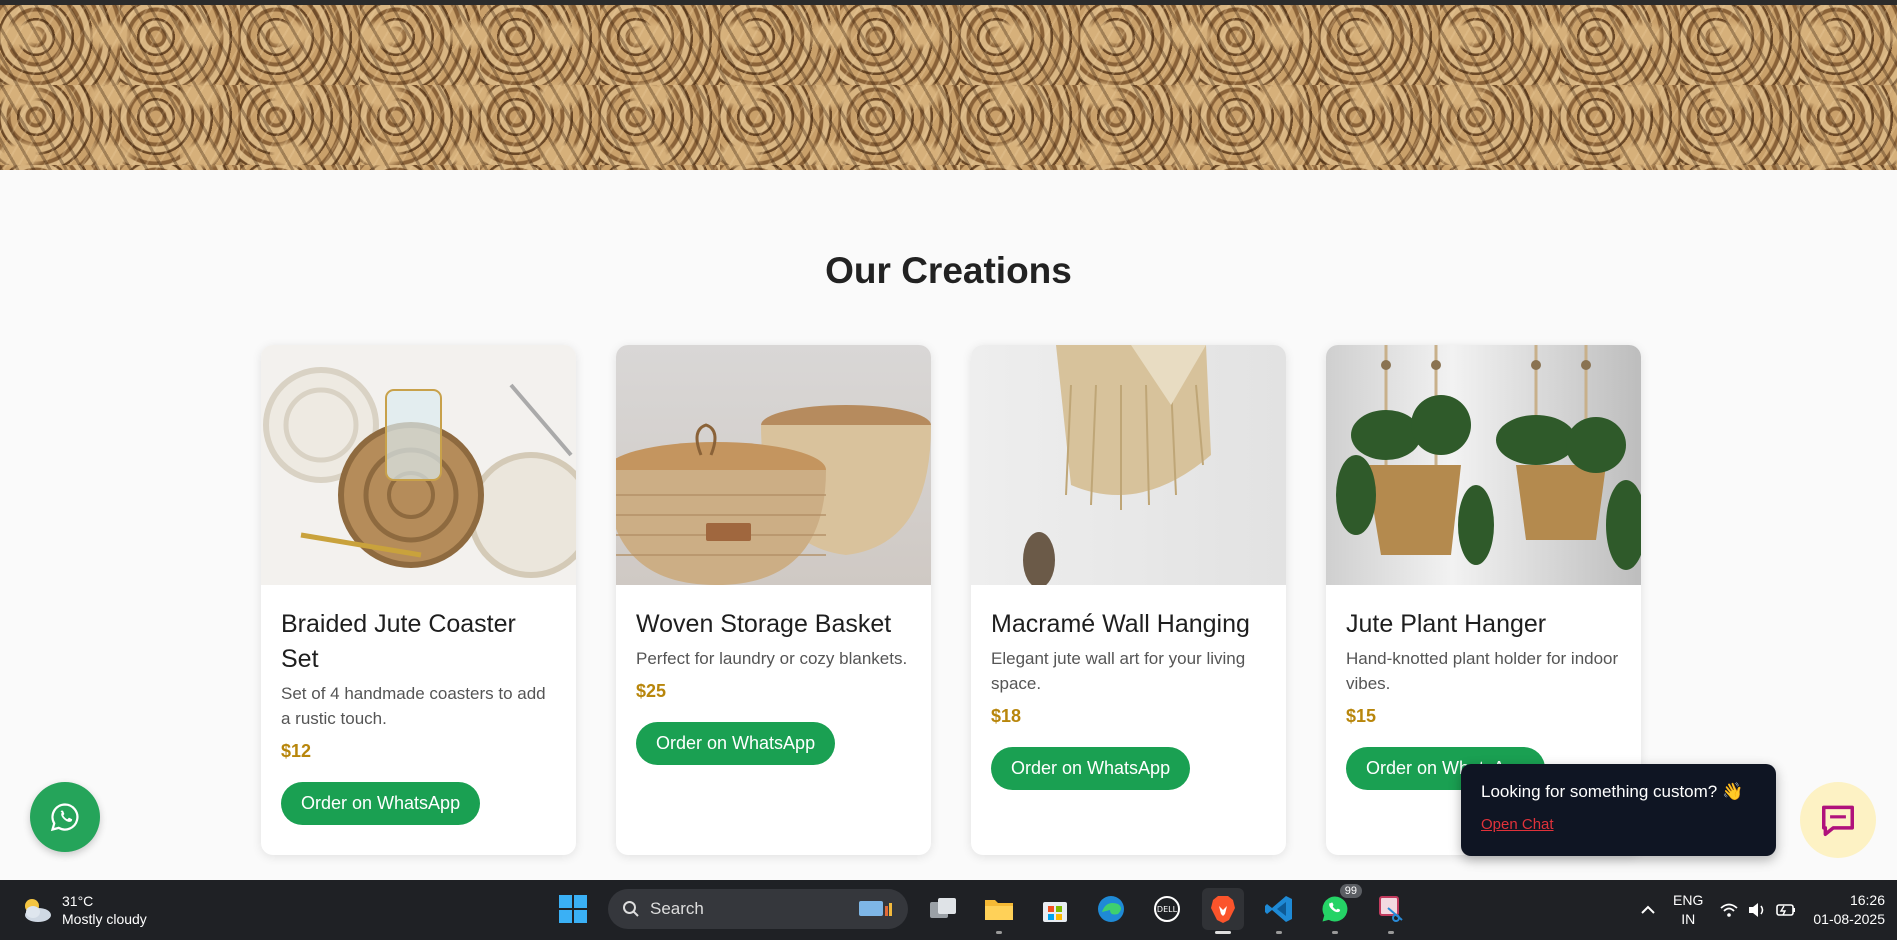 Image resolution: width=1897 pixels, height=940 pixels. What do you see at coordinates (1350, 891) in the screenshot?
I see `notification-badge: 99` at bounding box center [1350, 891].